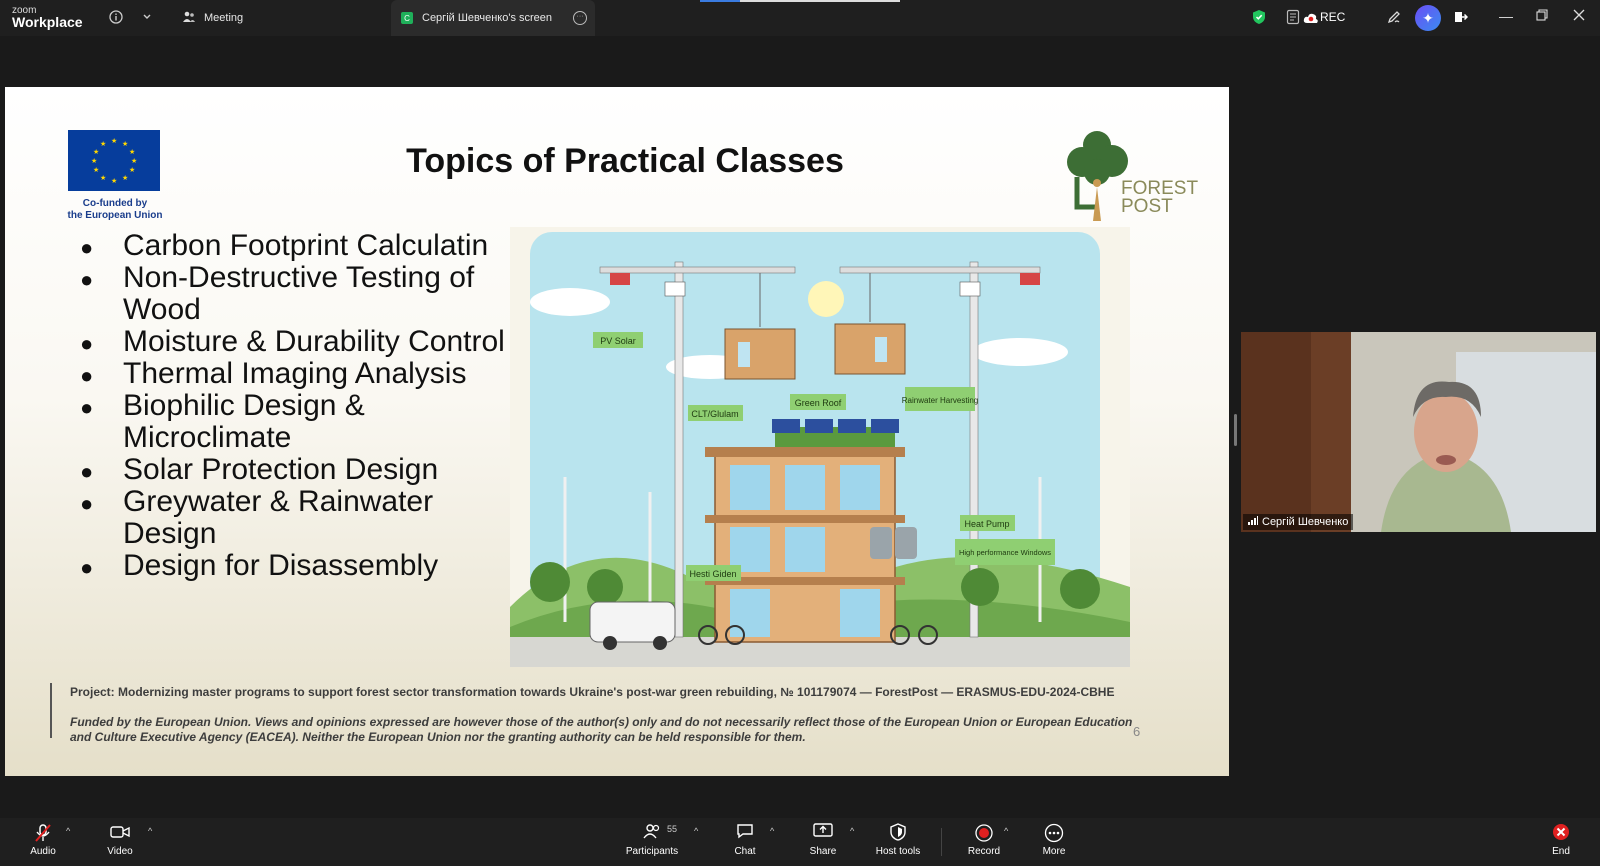 The width and height of the screenshot is (1600, 866). Describe the element at coordinates (852, 831) in the screenshot. I see `share-options-chevron-icon: ^` at that location.